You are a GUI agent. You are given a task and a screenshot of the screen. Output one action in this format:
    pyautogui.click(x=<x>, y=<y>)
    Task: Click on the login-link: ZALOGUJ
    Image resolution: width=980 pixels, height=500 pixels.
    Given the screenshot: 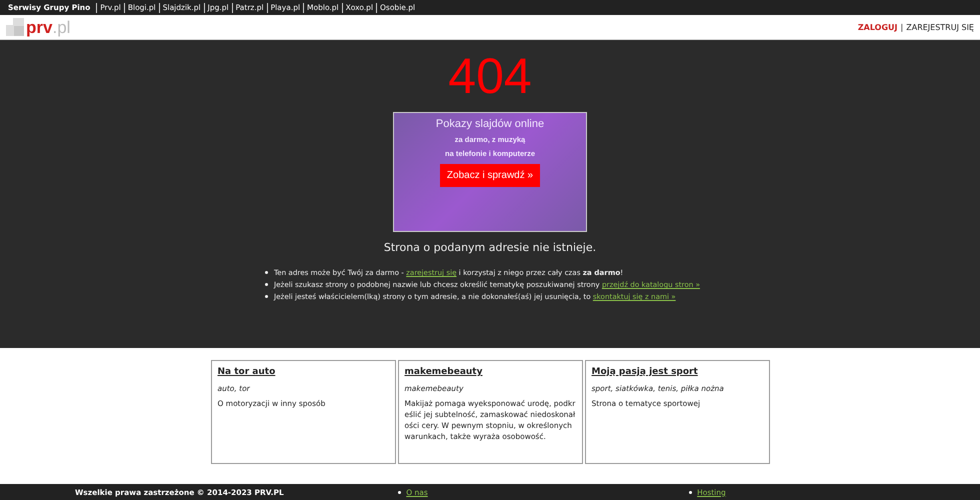 What is the action you would take?
    pyautogui.click(x=878, y=27)
    